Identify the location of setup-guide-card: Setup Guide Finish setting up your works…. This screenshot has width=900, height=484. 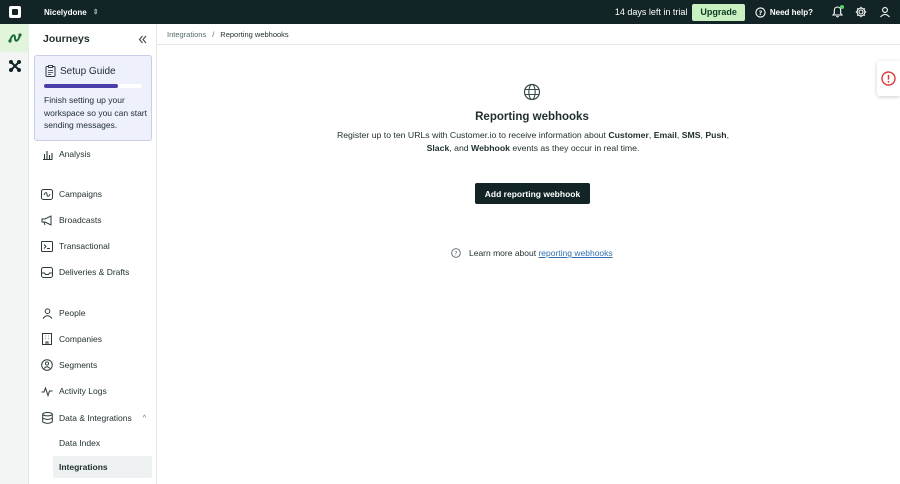
(93, 98).